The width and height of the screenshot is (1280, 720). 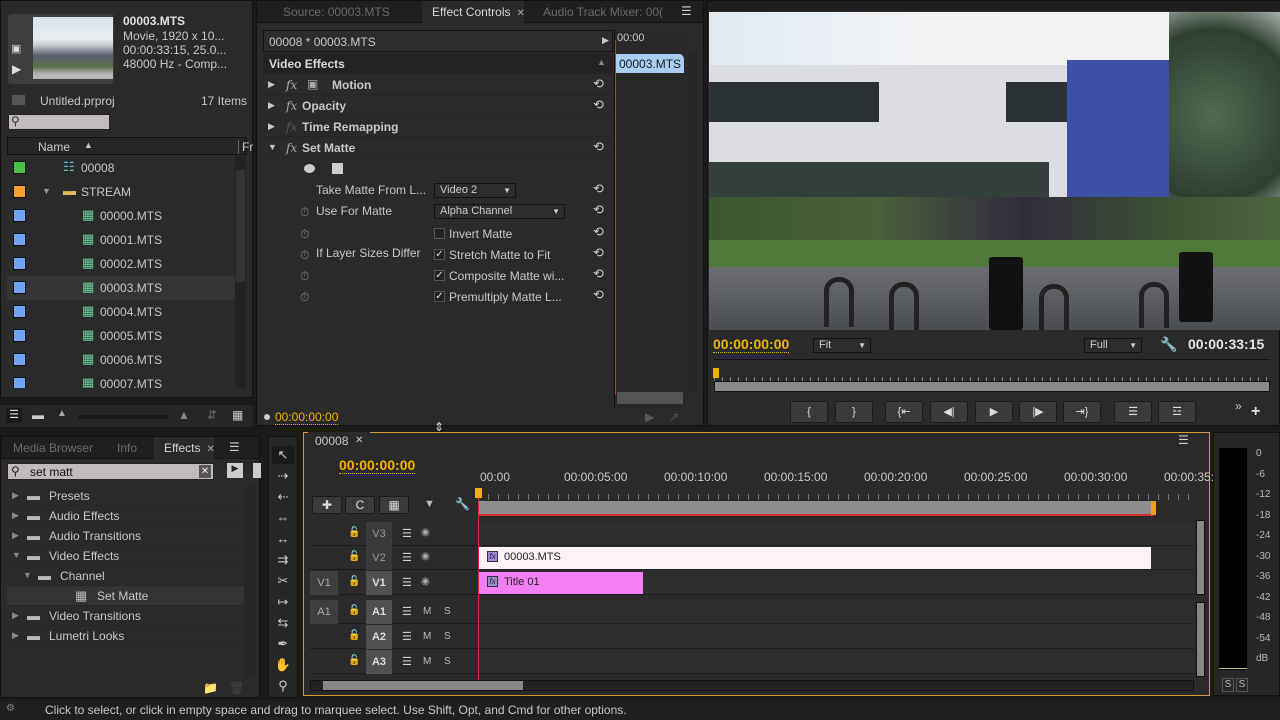 I want to click on timeline-menu-icon: ☰, so click(x=1183, y=440).